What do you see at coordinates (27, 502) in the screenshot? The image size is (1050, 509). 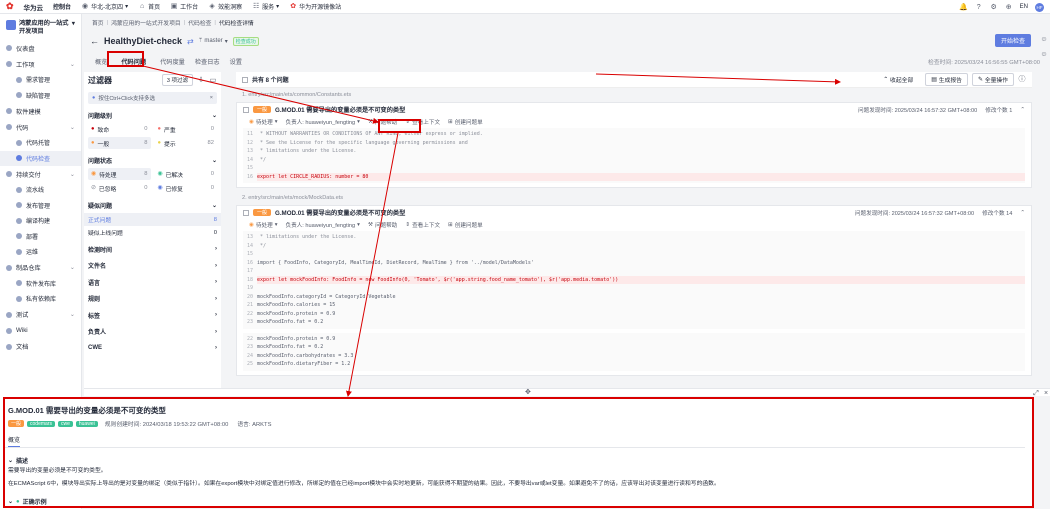 I see `correct-example-header: ⌄ ● 正确示例` at bounding box center [27, 502].